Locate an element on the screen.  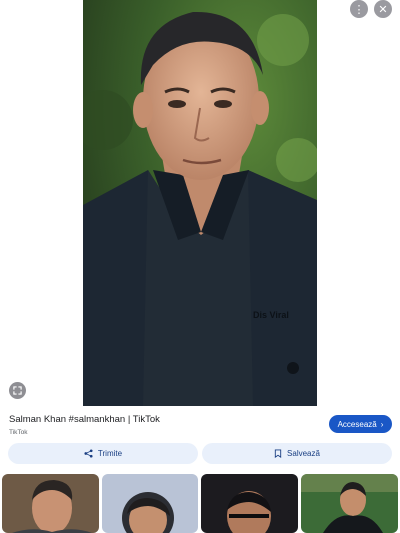
more-vertical-icon: ⋮ is located at coordinates (359, 9).